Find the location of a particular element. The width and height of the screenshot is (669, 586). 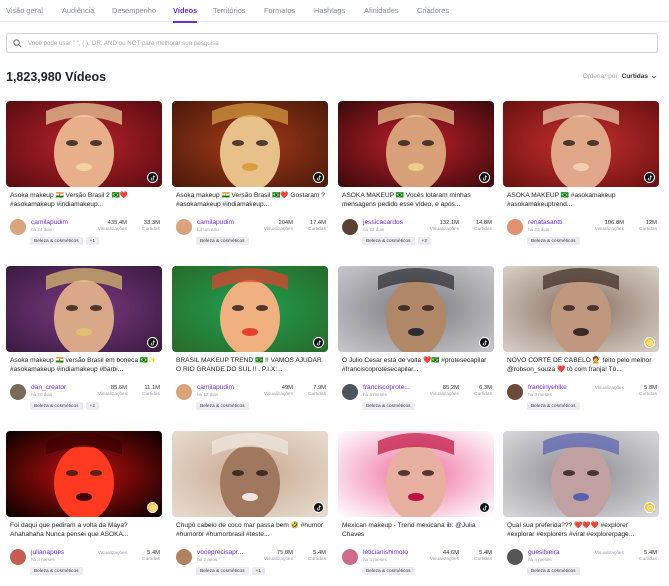

sort-dropdown: Curtidas is located at coordinates (639, 76).